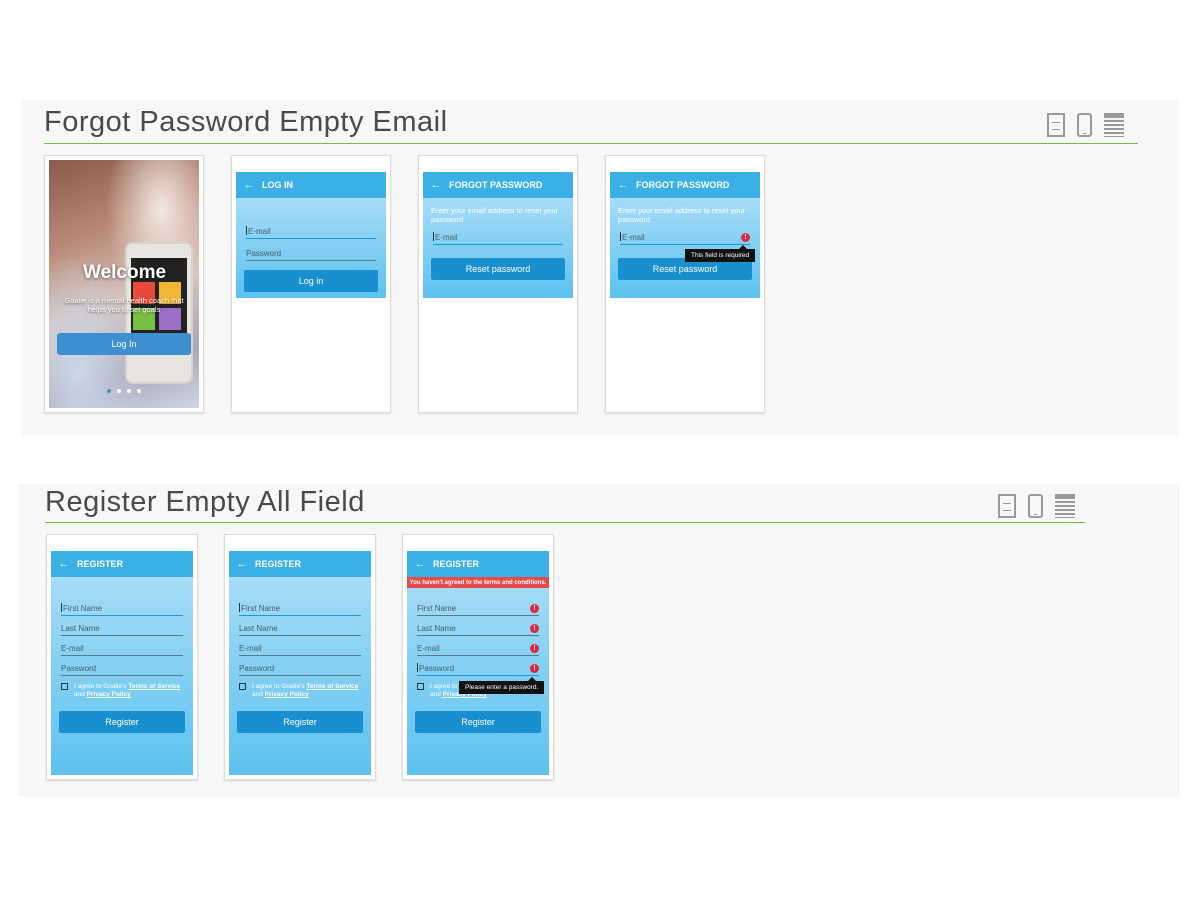  I want to click on appbar: ← LOG IN, so click(311, 185).